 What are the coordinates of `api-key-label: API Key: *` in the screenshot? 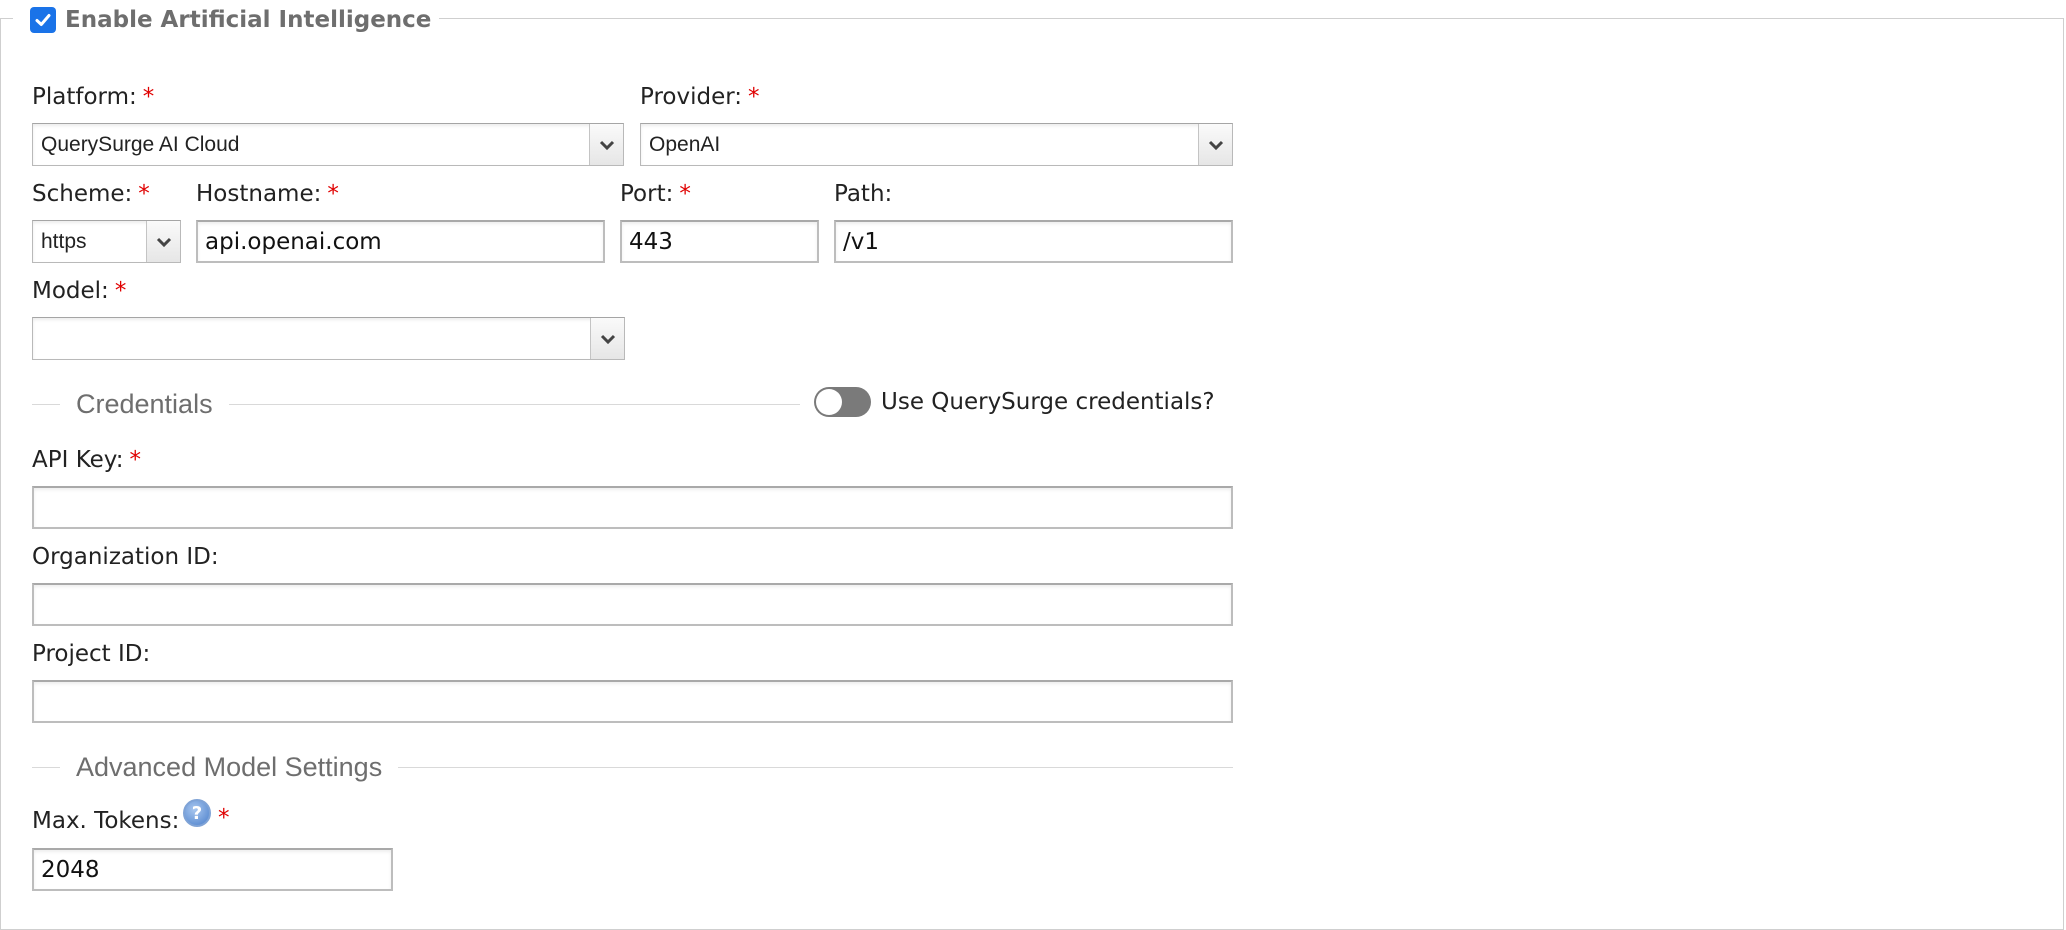 It's located at (86, 460).